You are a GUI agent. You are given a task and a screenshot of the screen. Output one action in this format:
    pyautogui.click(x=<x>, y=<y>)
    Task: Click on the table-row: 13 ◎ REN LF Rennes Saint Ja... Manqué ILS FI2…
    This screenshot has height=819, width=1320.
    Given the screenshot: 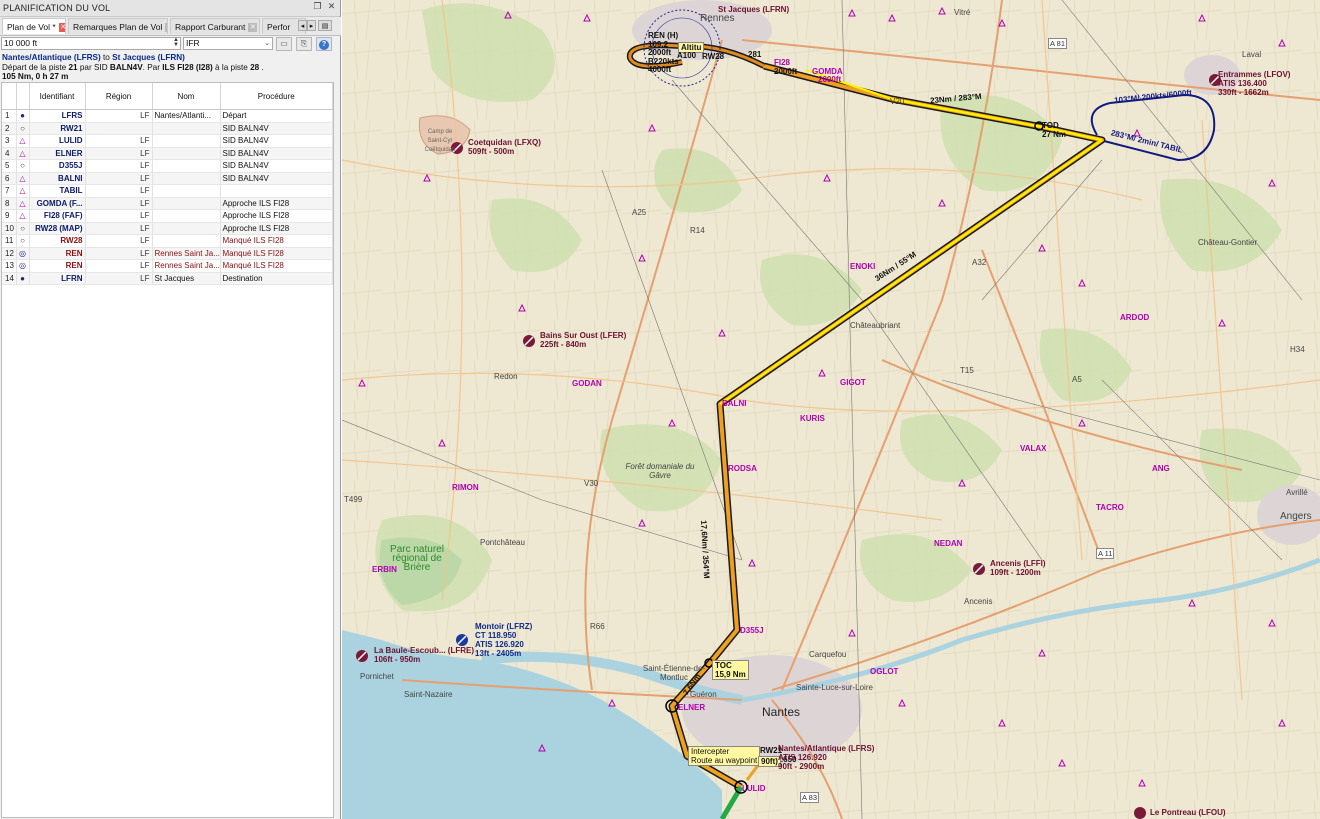 What is the action you would take?
    pyautogui.click(x=167, y=266)
    